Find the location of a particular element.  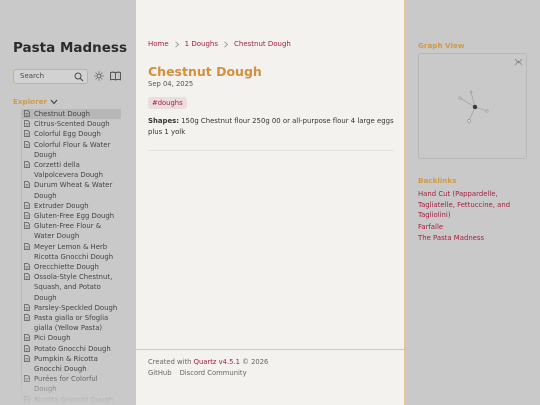

search-button: Search is located at coordinates (50, 76).